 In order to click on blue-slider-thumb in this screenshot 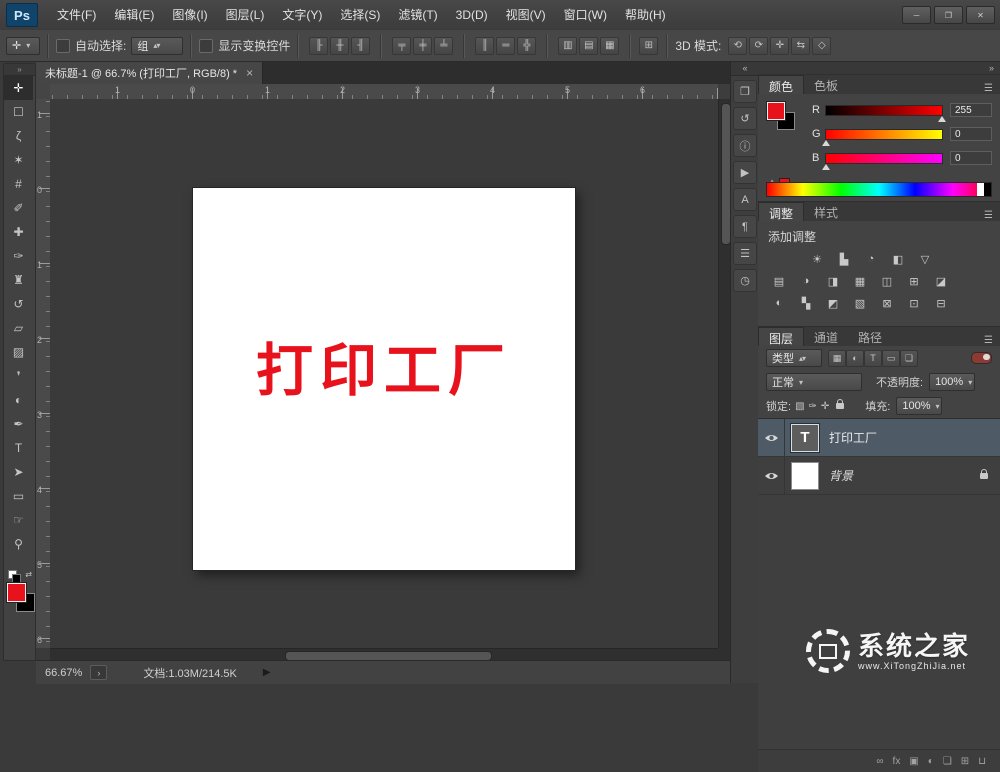, I will do `click(826, 165)`.